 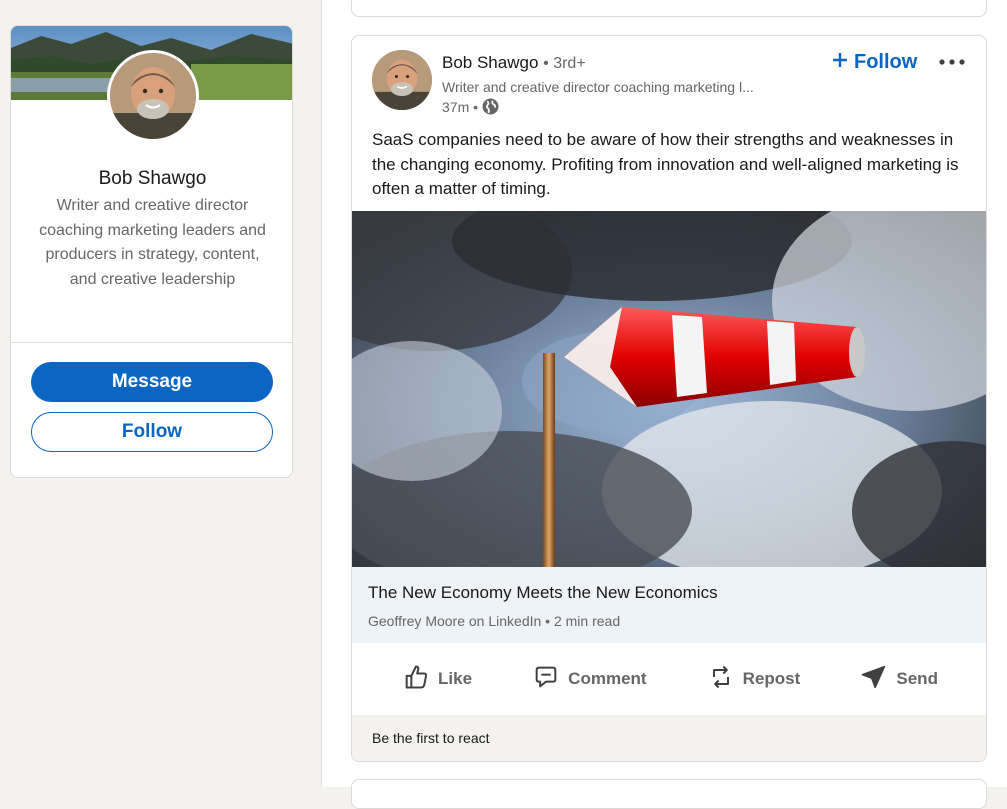 What do you see at coordinates (607, 678) in the screenshot?
I see `comment-label: Comment` at bounding box center [607, 678].